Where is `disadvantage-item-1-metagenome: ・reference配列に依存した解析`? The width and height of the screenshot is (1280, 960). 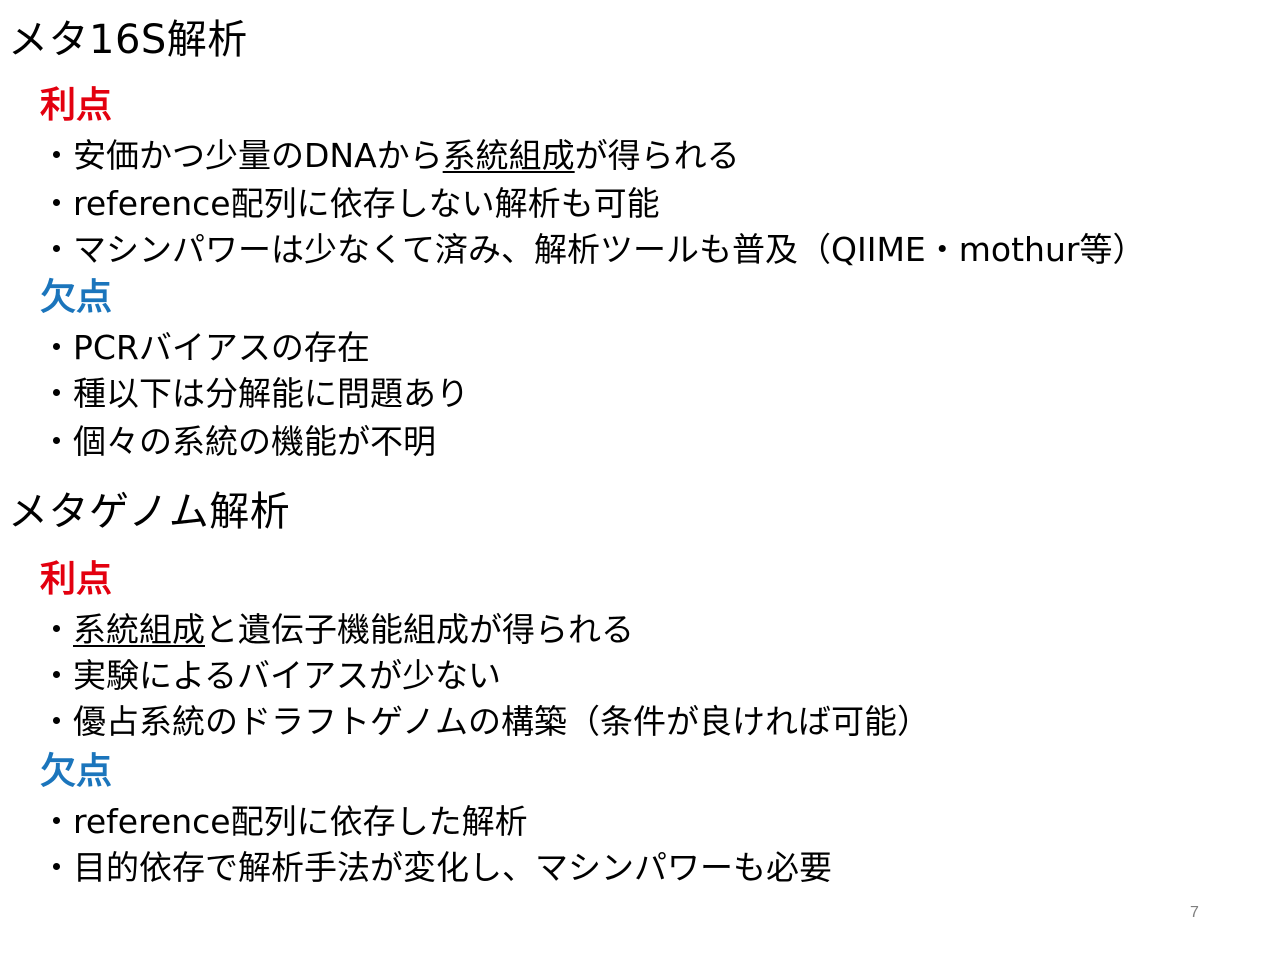 disadvantage-item-1-metagenome: ・reference配列に依存した解析 is located at coordinates (284, 821).